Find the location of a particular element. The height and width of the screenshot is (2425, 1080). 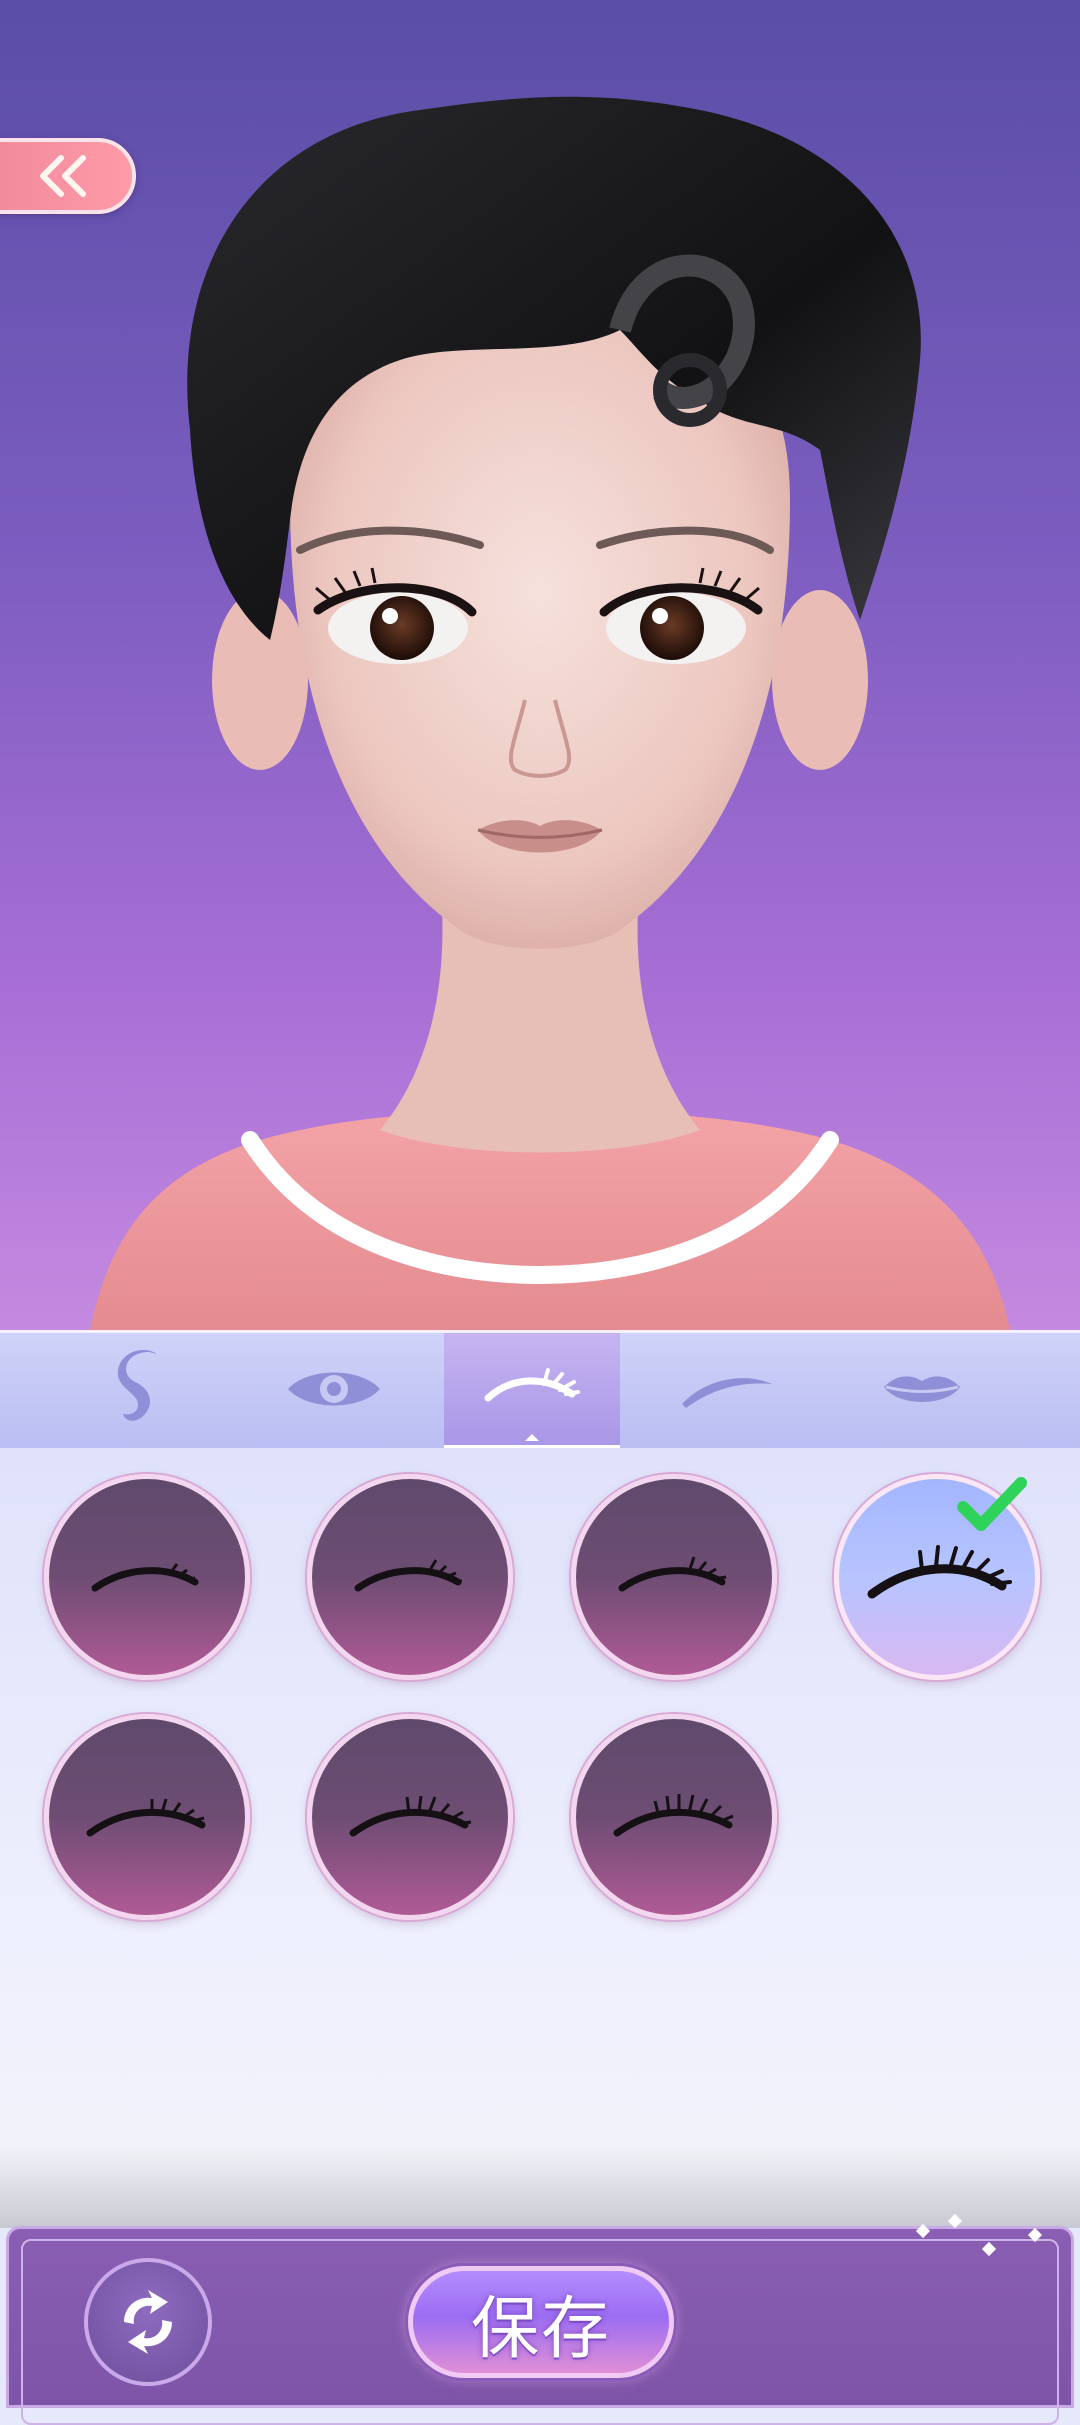

back-button is located at coordinates (68, 176).